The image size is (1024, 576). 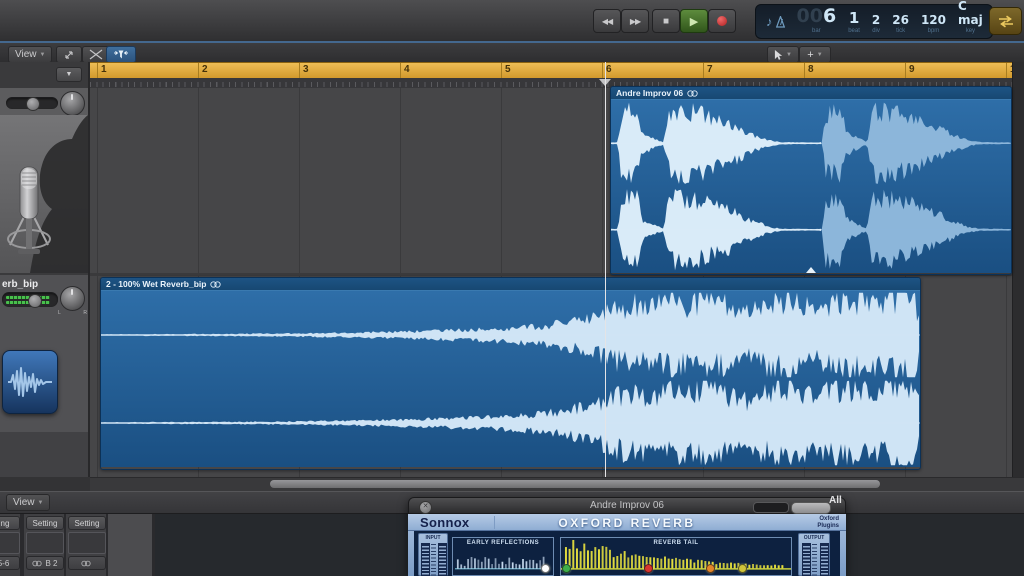 I want to click on strip1-output-button: 5-6, so click(x=10, y=563).